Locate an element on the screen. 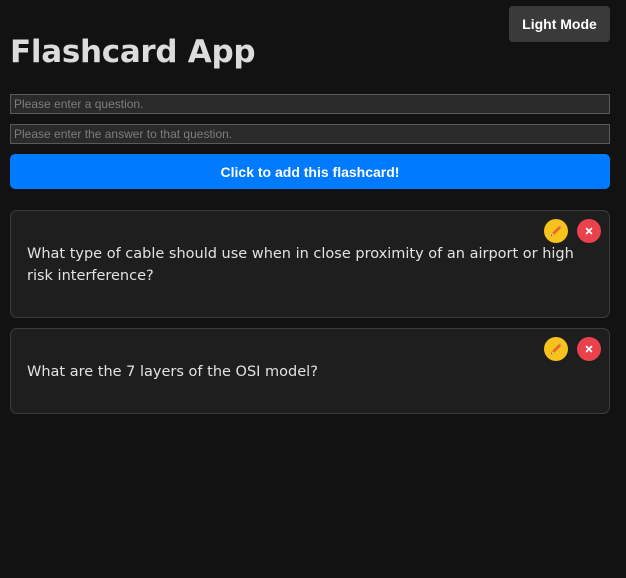  flashcard: What are the 7 layers of the OSI model? is located at coordinates (310, 371).